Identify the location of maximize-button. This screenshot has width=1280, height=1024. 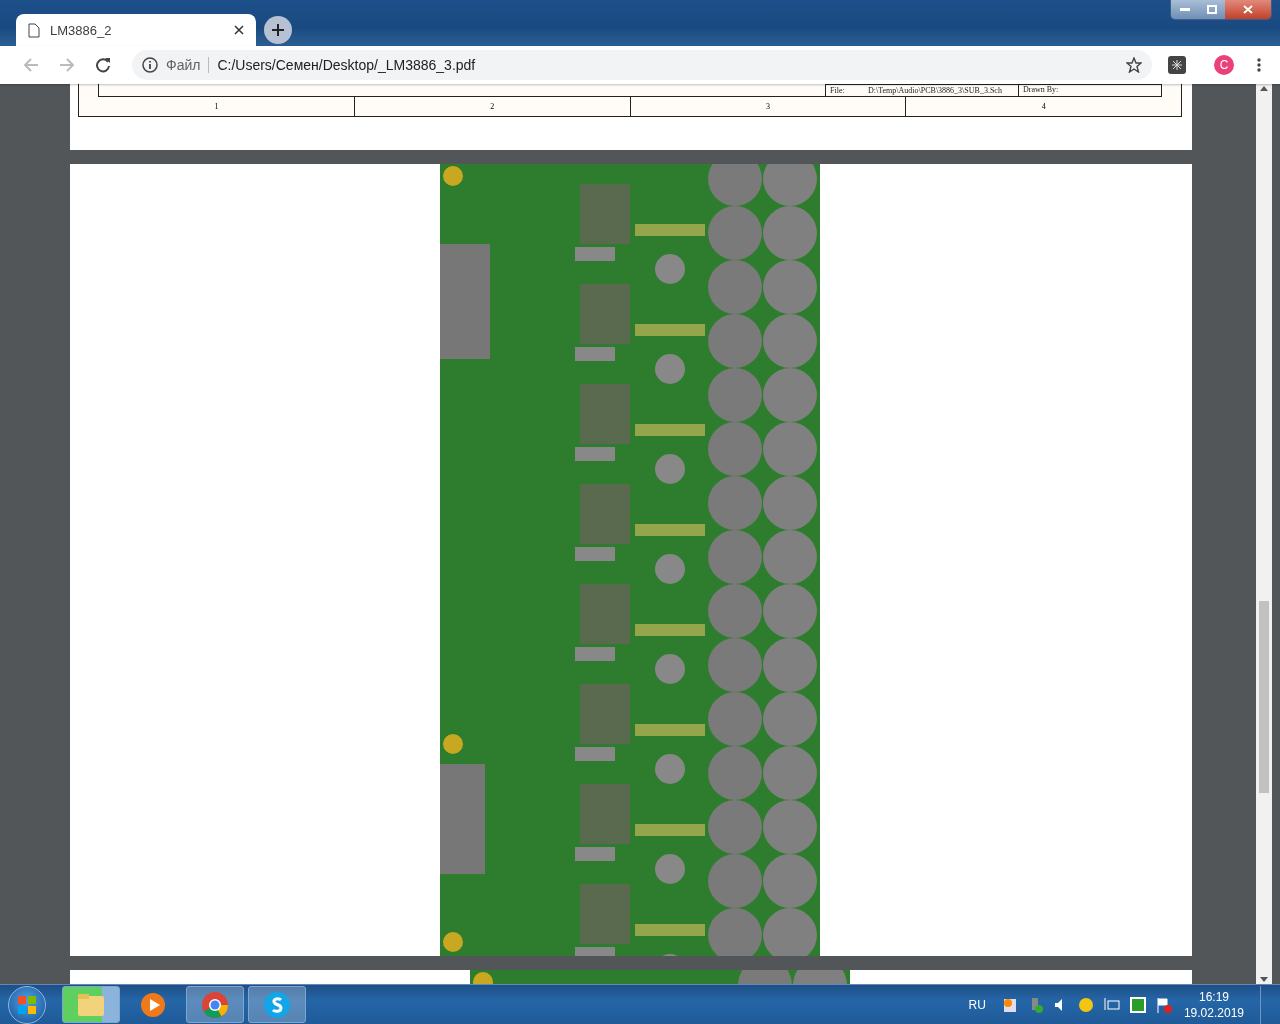
(1211, 9).